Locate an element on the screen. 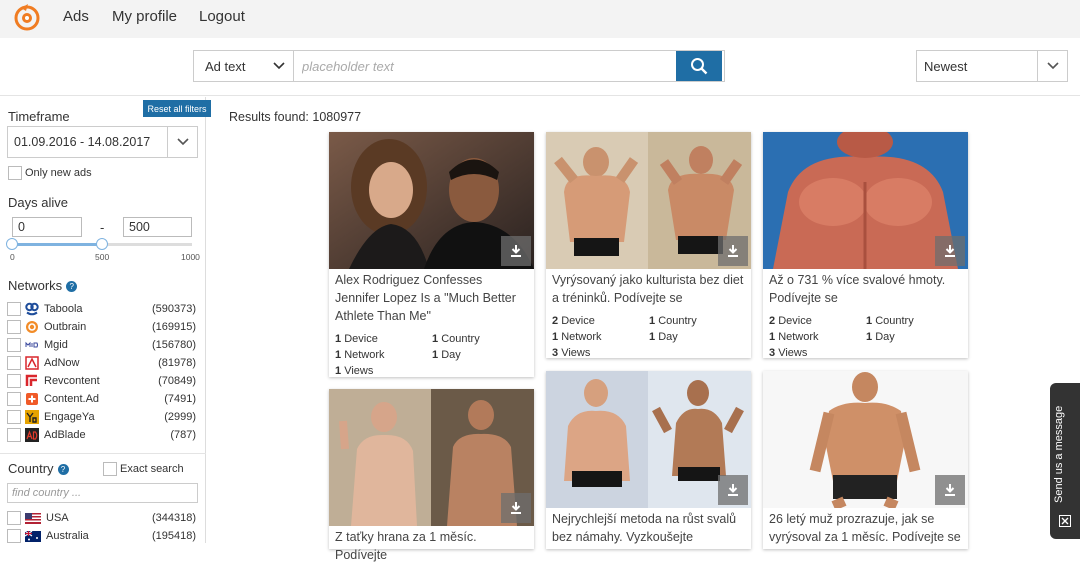 The width and height of the screenshot is (1080, 564). network-name: EngageYa is located at coordinates (69, 417).